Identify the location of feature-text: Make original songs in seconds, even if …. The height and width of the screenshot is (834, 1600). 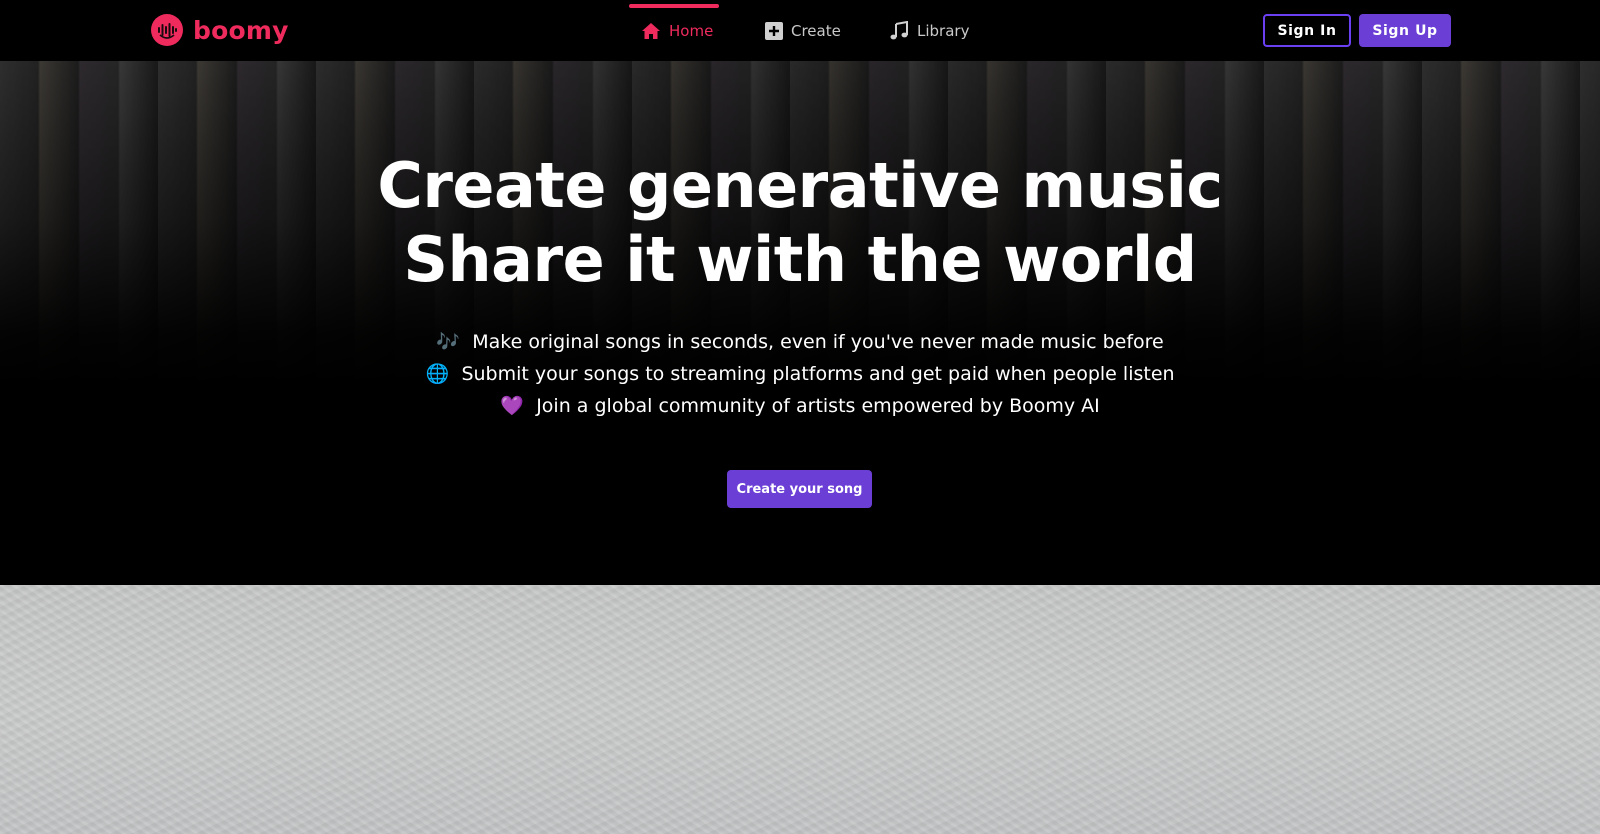
(818, 342).